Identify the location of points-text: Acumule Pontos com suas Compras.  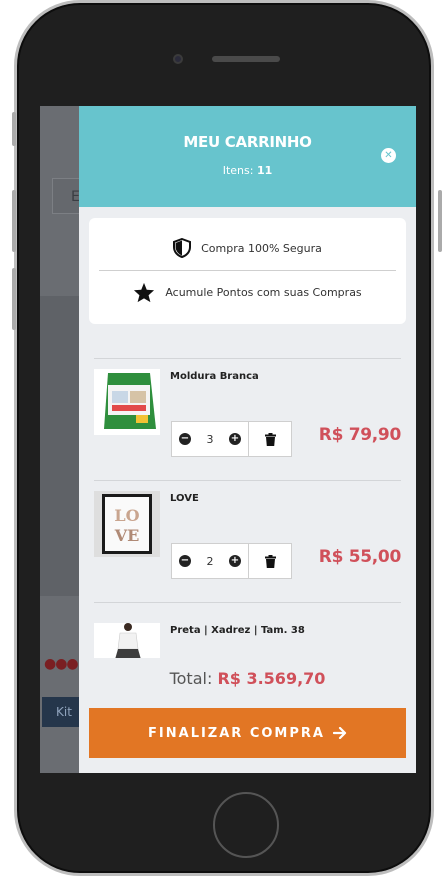
(263, 292).